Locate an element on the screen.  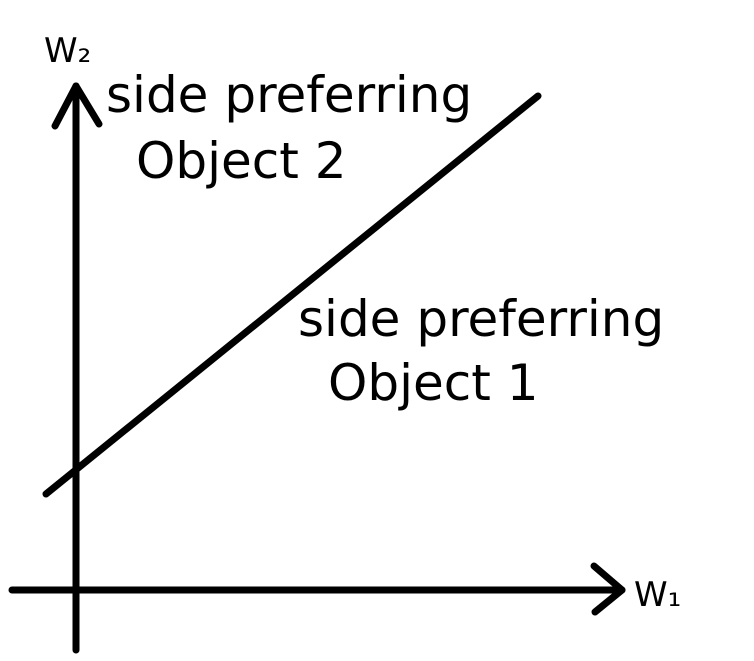
lower-region-label-line1: side preferring is located at coordinates (481, 319).